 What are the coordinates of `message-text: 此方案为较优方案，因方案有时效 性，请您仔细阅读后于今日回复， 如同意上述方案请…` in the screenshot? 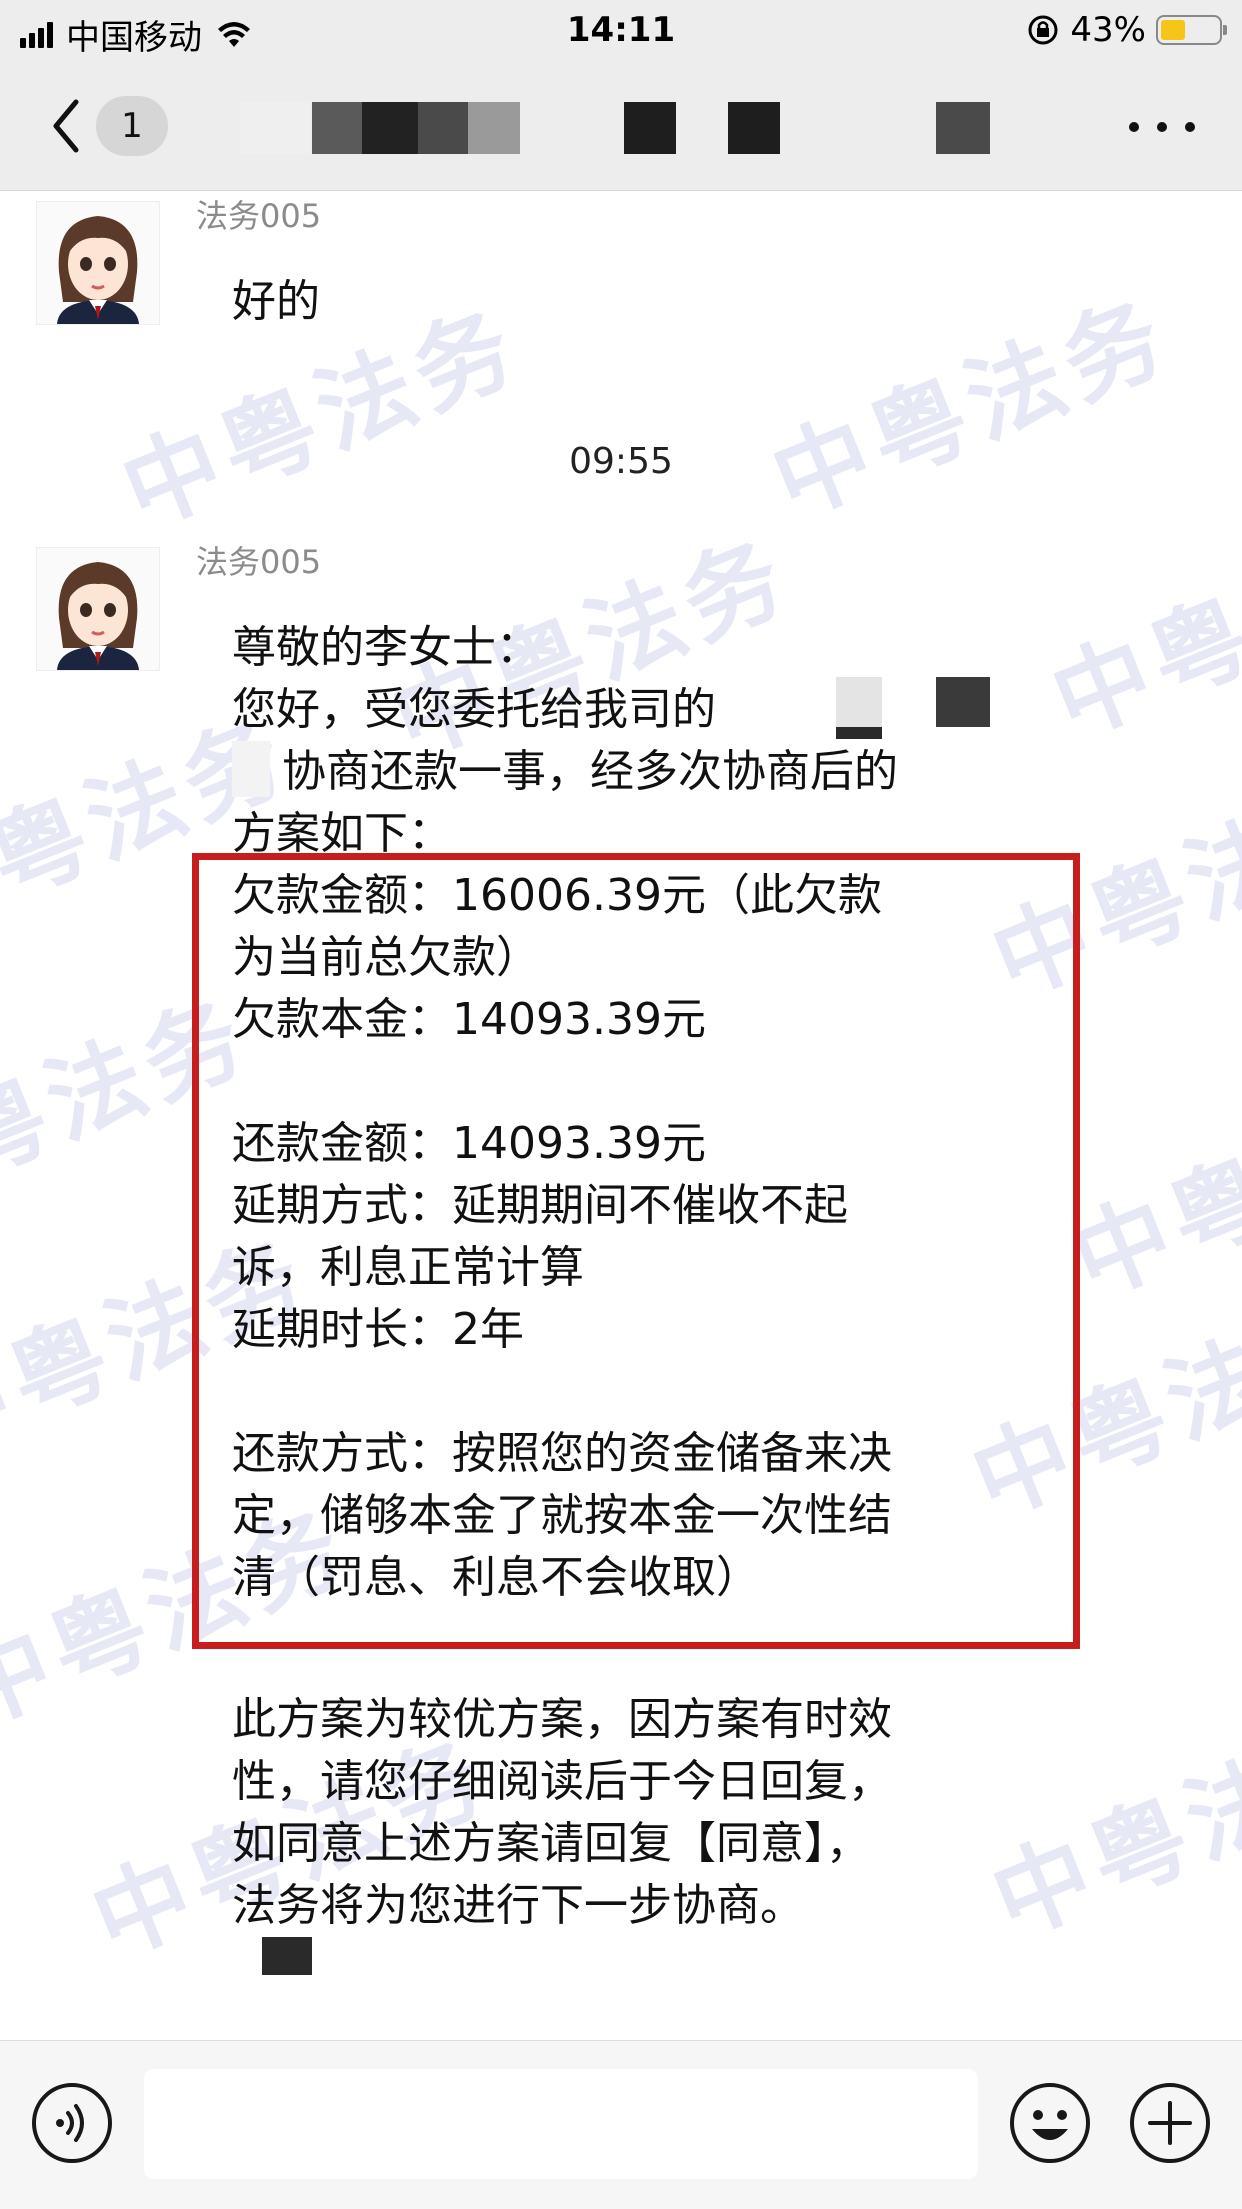 It's located at (632, 1813).